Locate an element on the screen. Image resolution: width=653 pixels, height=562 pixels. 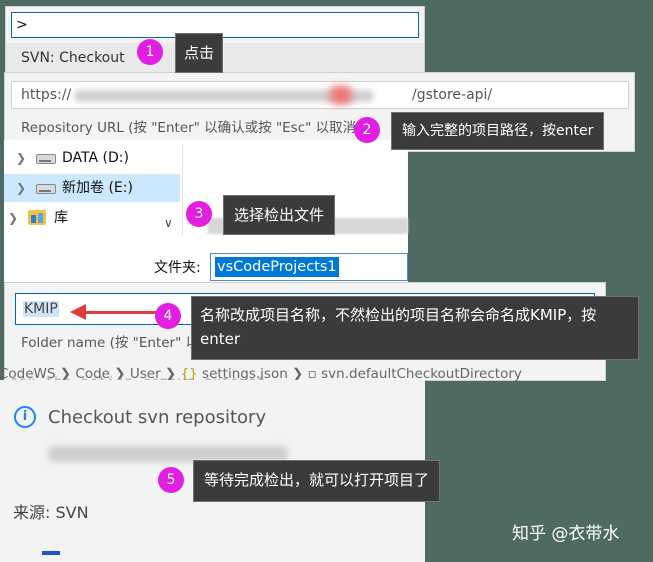
library-icon is located at coordinates (37, 217).